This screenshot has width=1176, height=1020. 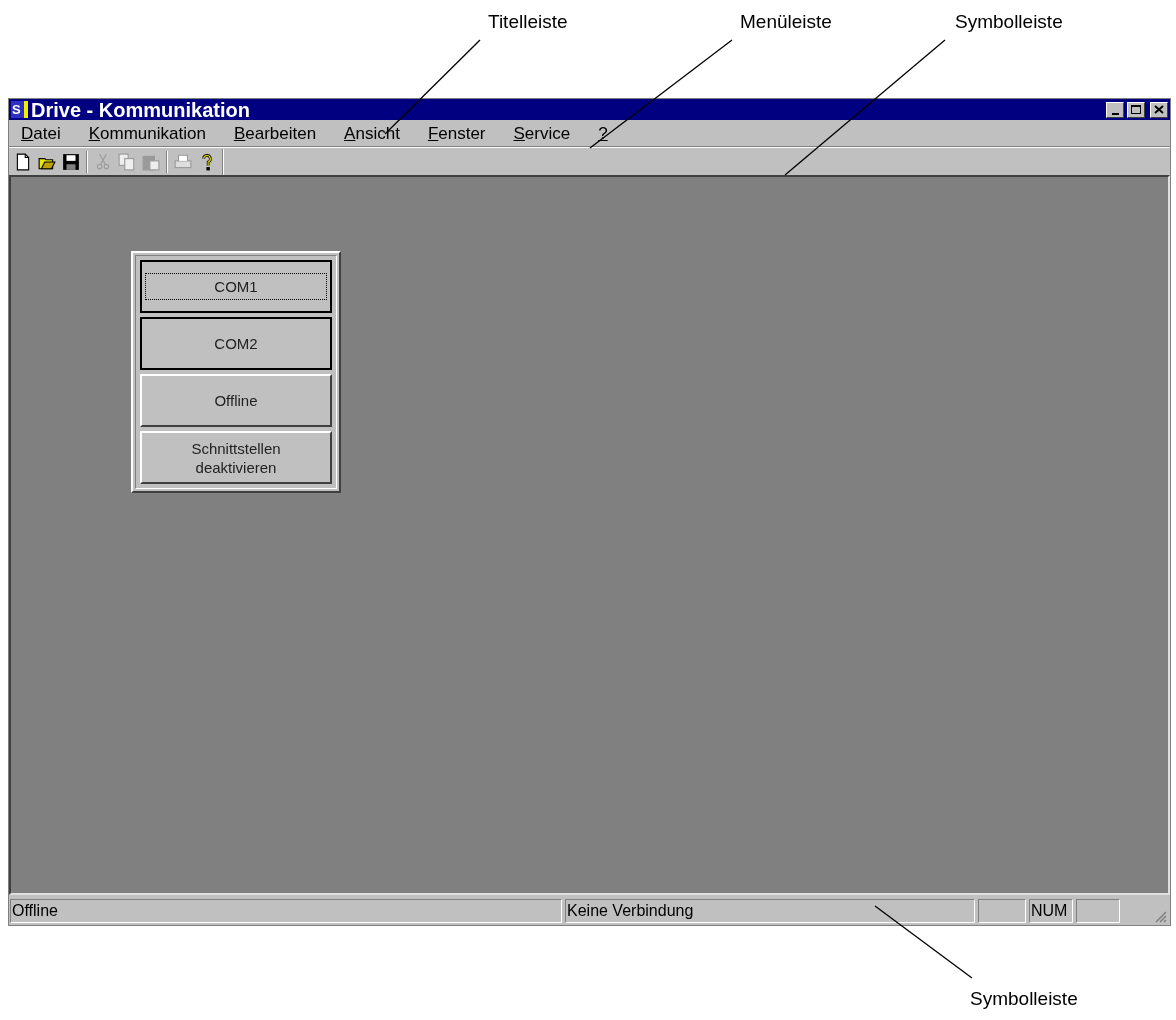 What do you see at coordinates (372, 133) in the screenshot?
I see `menu-item: Ansicht` at bounding box center [372, 133].